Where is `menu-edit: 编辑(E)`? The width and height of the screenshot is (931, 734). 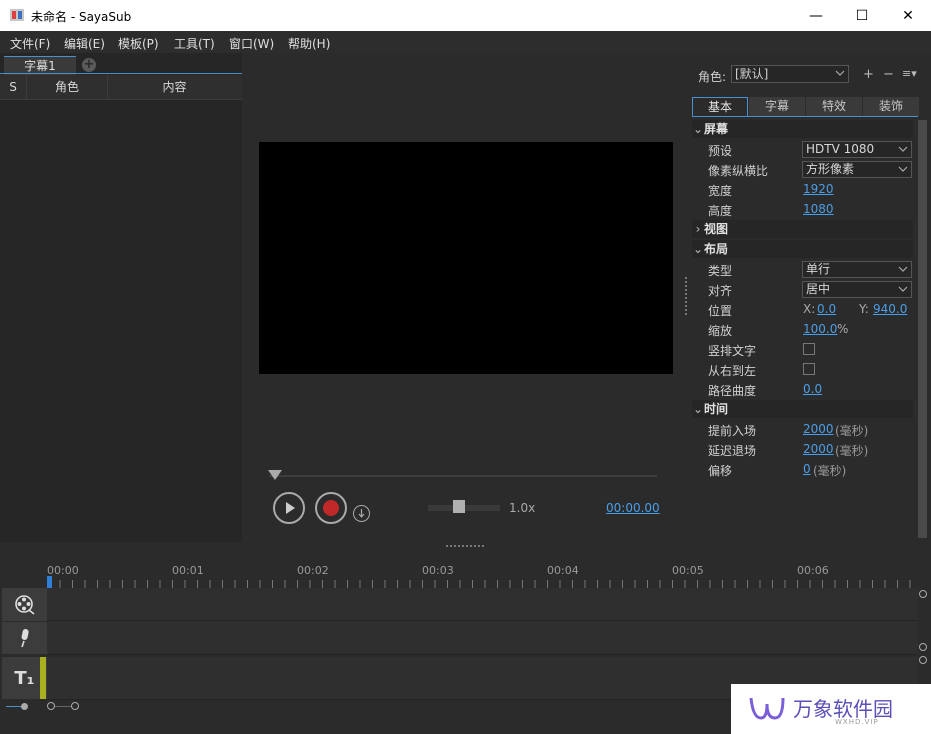
menu-edit: 编辑(E) is located at coordinates (84, 43).